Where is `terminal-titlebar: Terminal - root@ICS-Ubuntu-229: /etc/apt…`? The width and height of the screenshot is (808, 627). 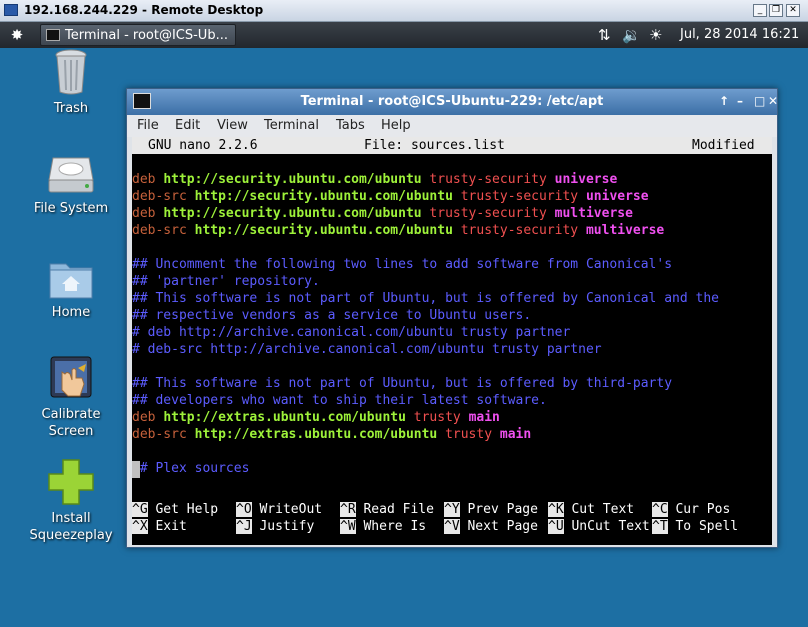 terminal-titlebar: Terminal - root@ICS-Ubuntu-229: /etc/apt… is located at coordinates (452, 102).